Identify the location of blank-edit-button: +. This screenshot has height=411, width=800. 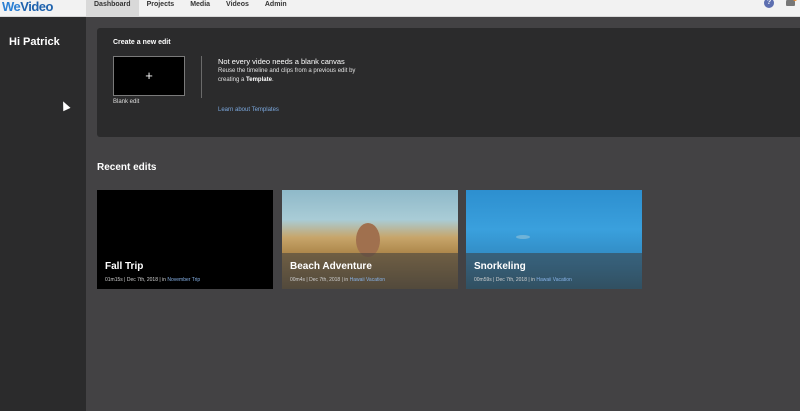
(149, 76).